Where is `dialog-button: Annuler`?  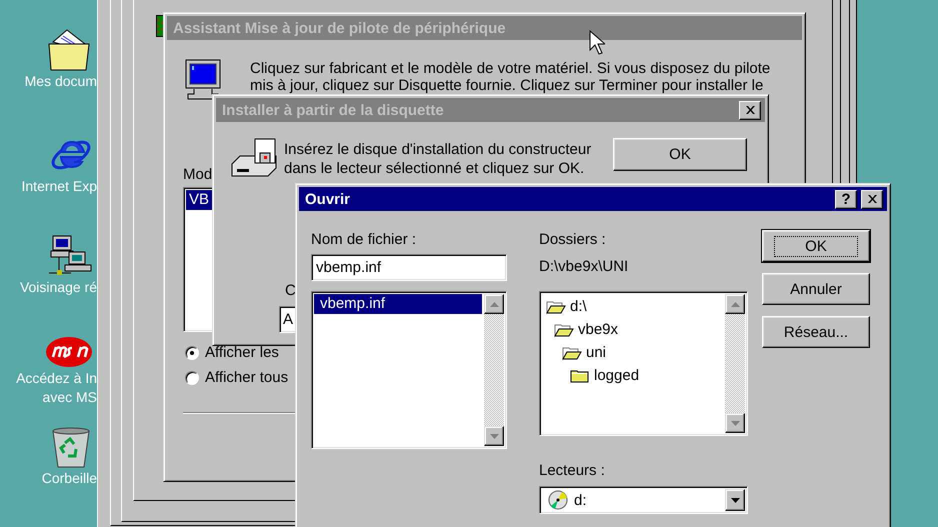
dialog-button: Annuler is located at coordinates (816, 289).